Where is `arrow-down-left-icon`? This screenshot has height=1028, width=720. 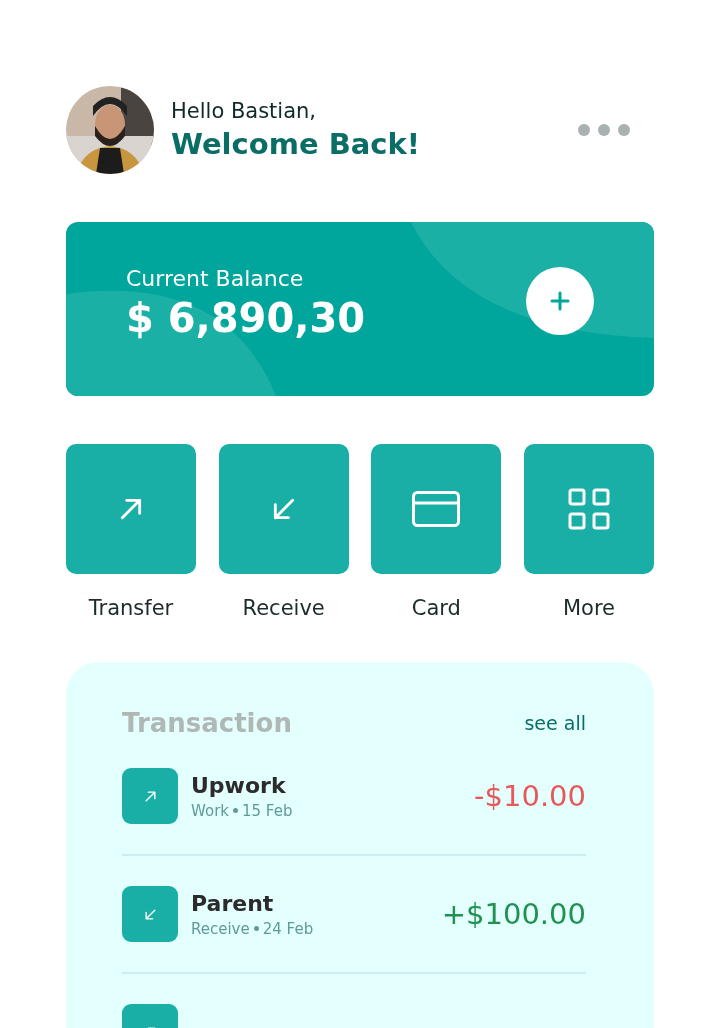
arrow-down-left-icon is located at coordinates (150, 914).